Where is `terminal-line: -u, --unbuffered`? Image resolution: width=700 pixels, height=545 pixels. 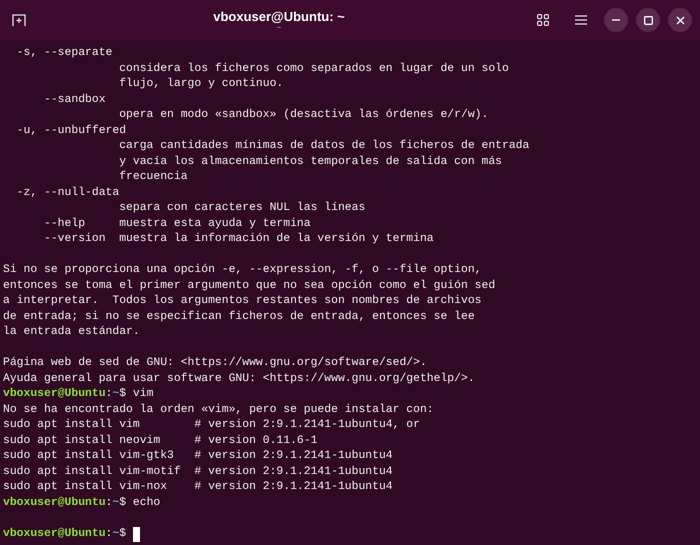
terminal-line: -u, --unbuffered is located at coordinates (71, 131).